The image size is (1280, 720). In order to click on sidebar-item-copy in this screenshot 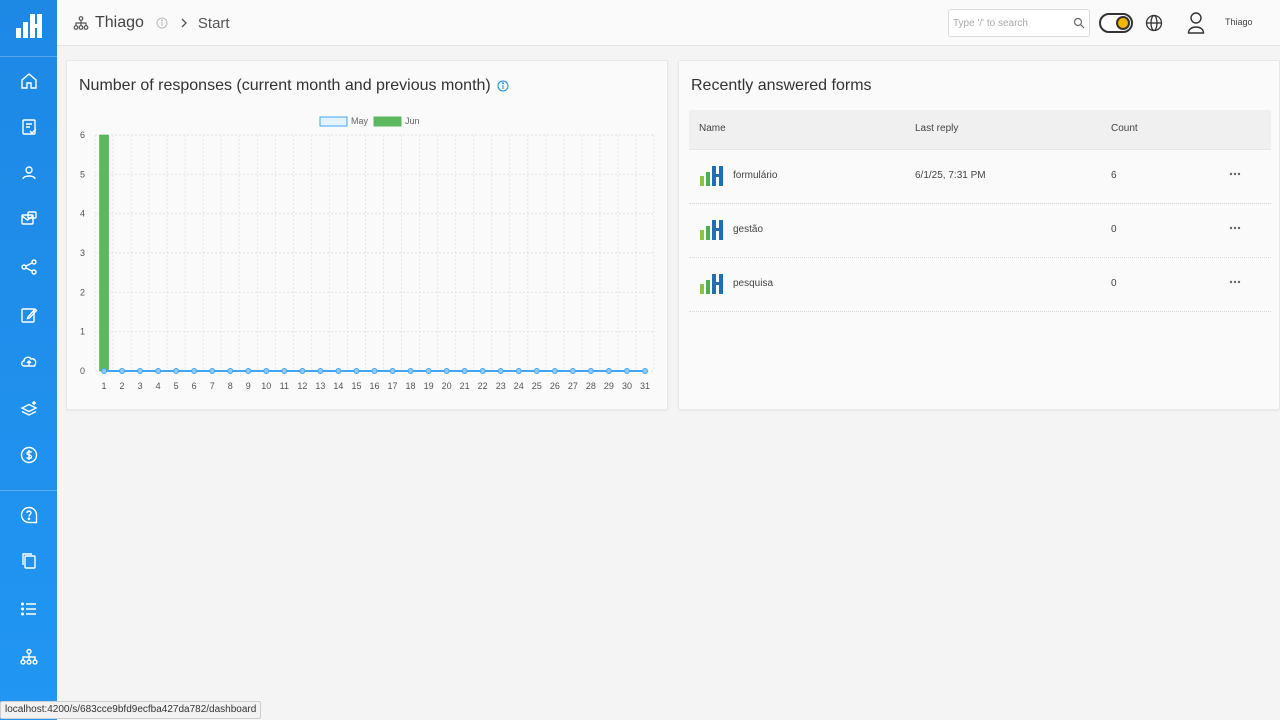, I will do `click(29, 561)`.